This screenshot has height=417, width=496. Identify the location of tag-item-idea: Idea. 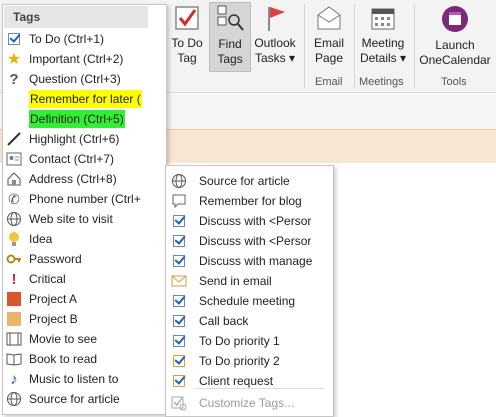
(84, 239).